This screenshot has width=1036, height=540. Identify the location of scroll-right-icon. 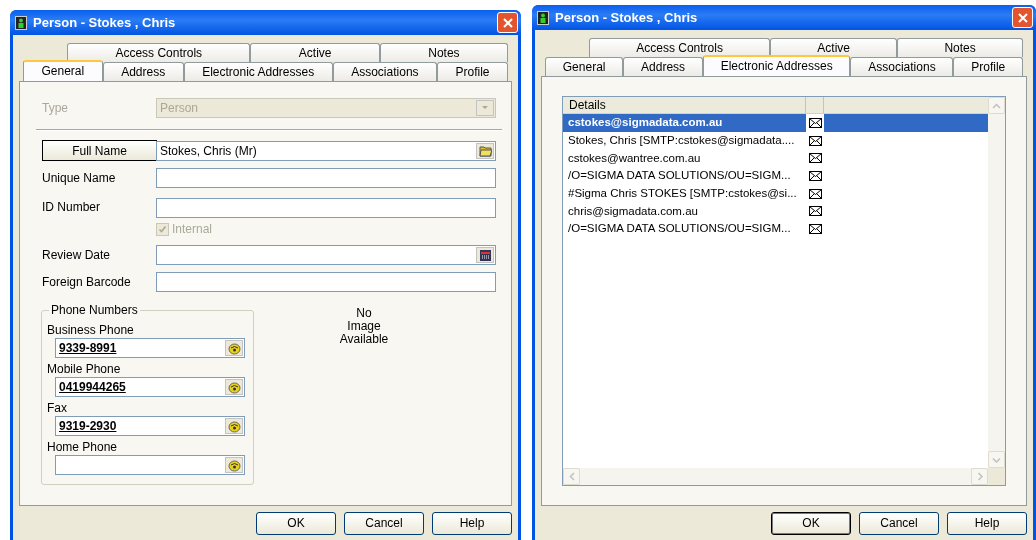
(979, 476).